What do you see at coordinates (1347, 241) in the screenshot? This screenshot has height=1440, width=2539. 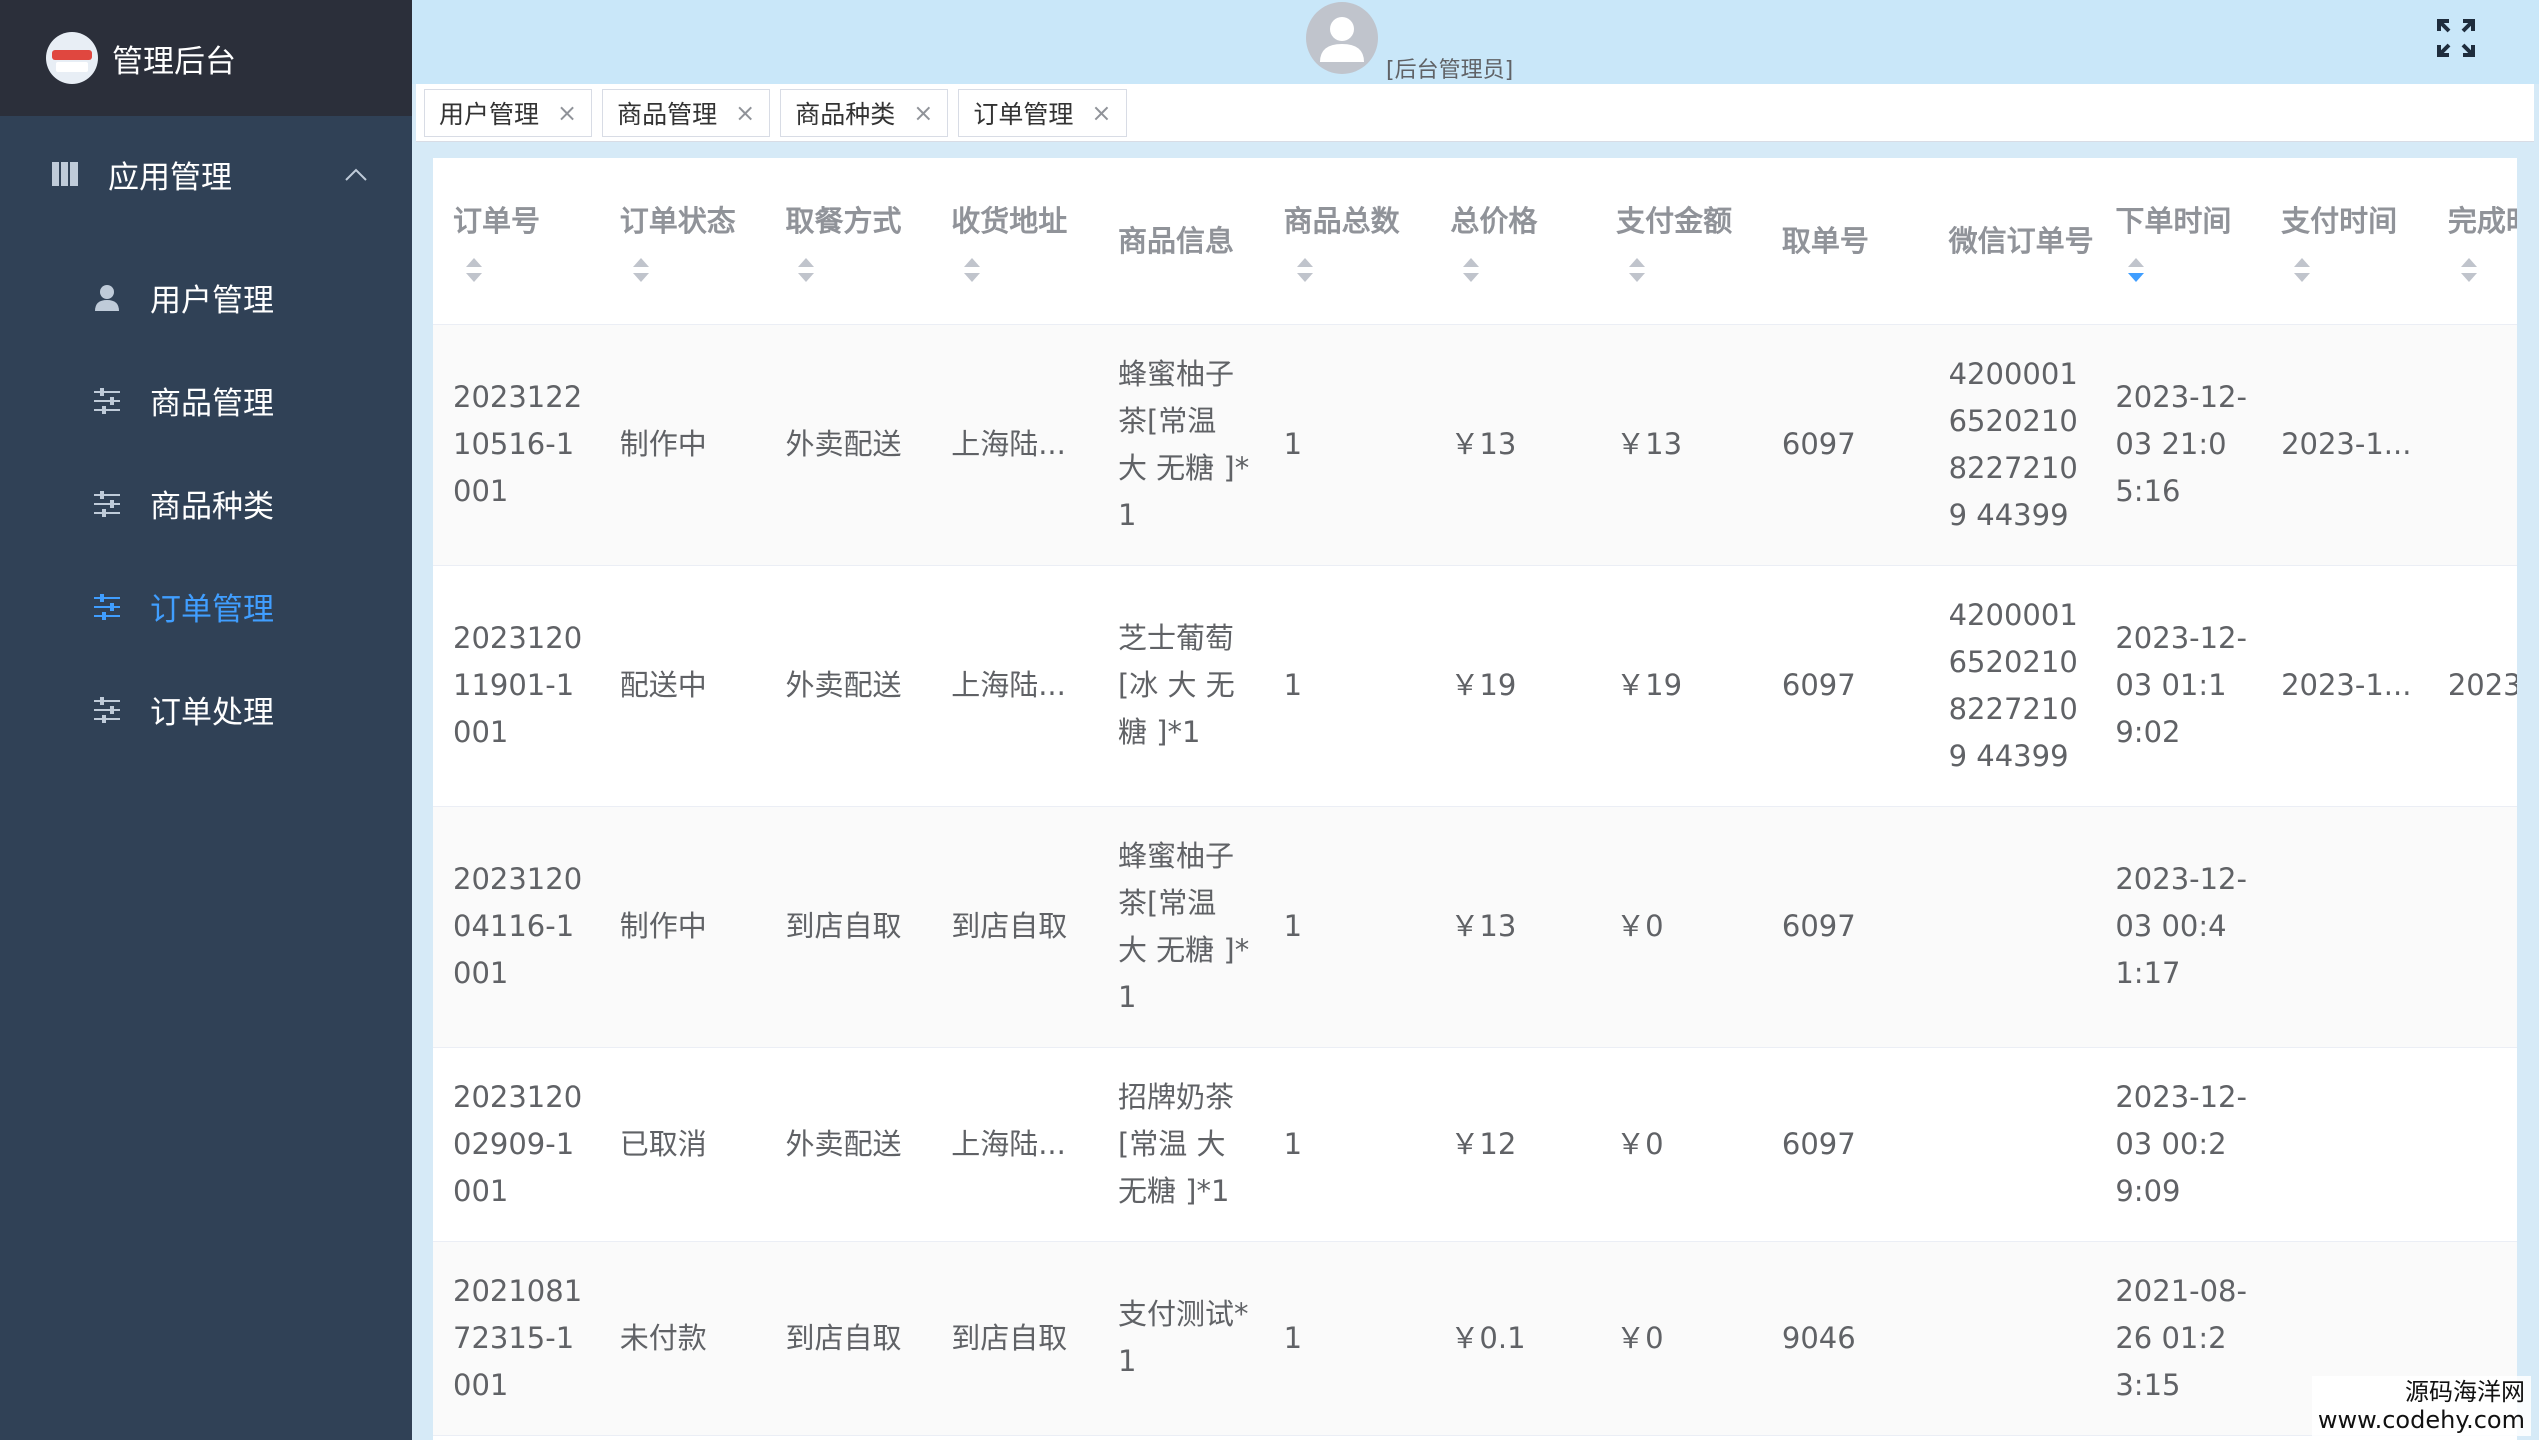 I see `column-header: 商品总数` at bounding box center [1347, 241].